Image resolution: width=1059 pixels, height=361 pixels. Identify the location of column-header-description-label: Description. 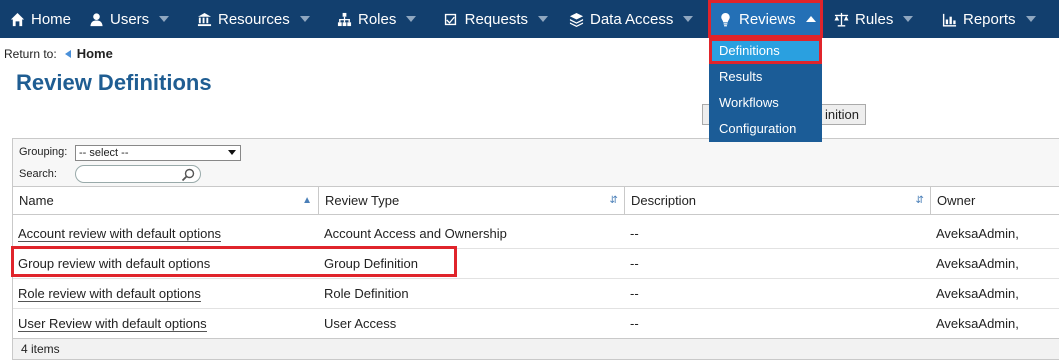
(664, 200).